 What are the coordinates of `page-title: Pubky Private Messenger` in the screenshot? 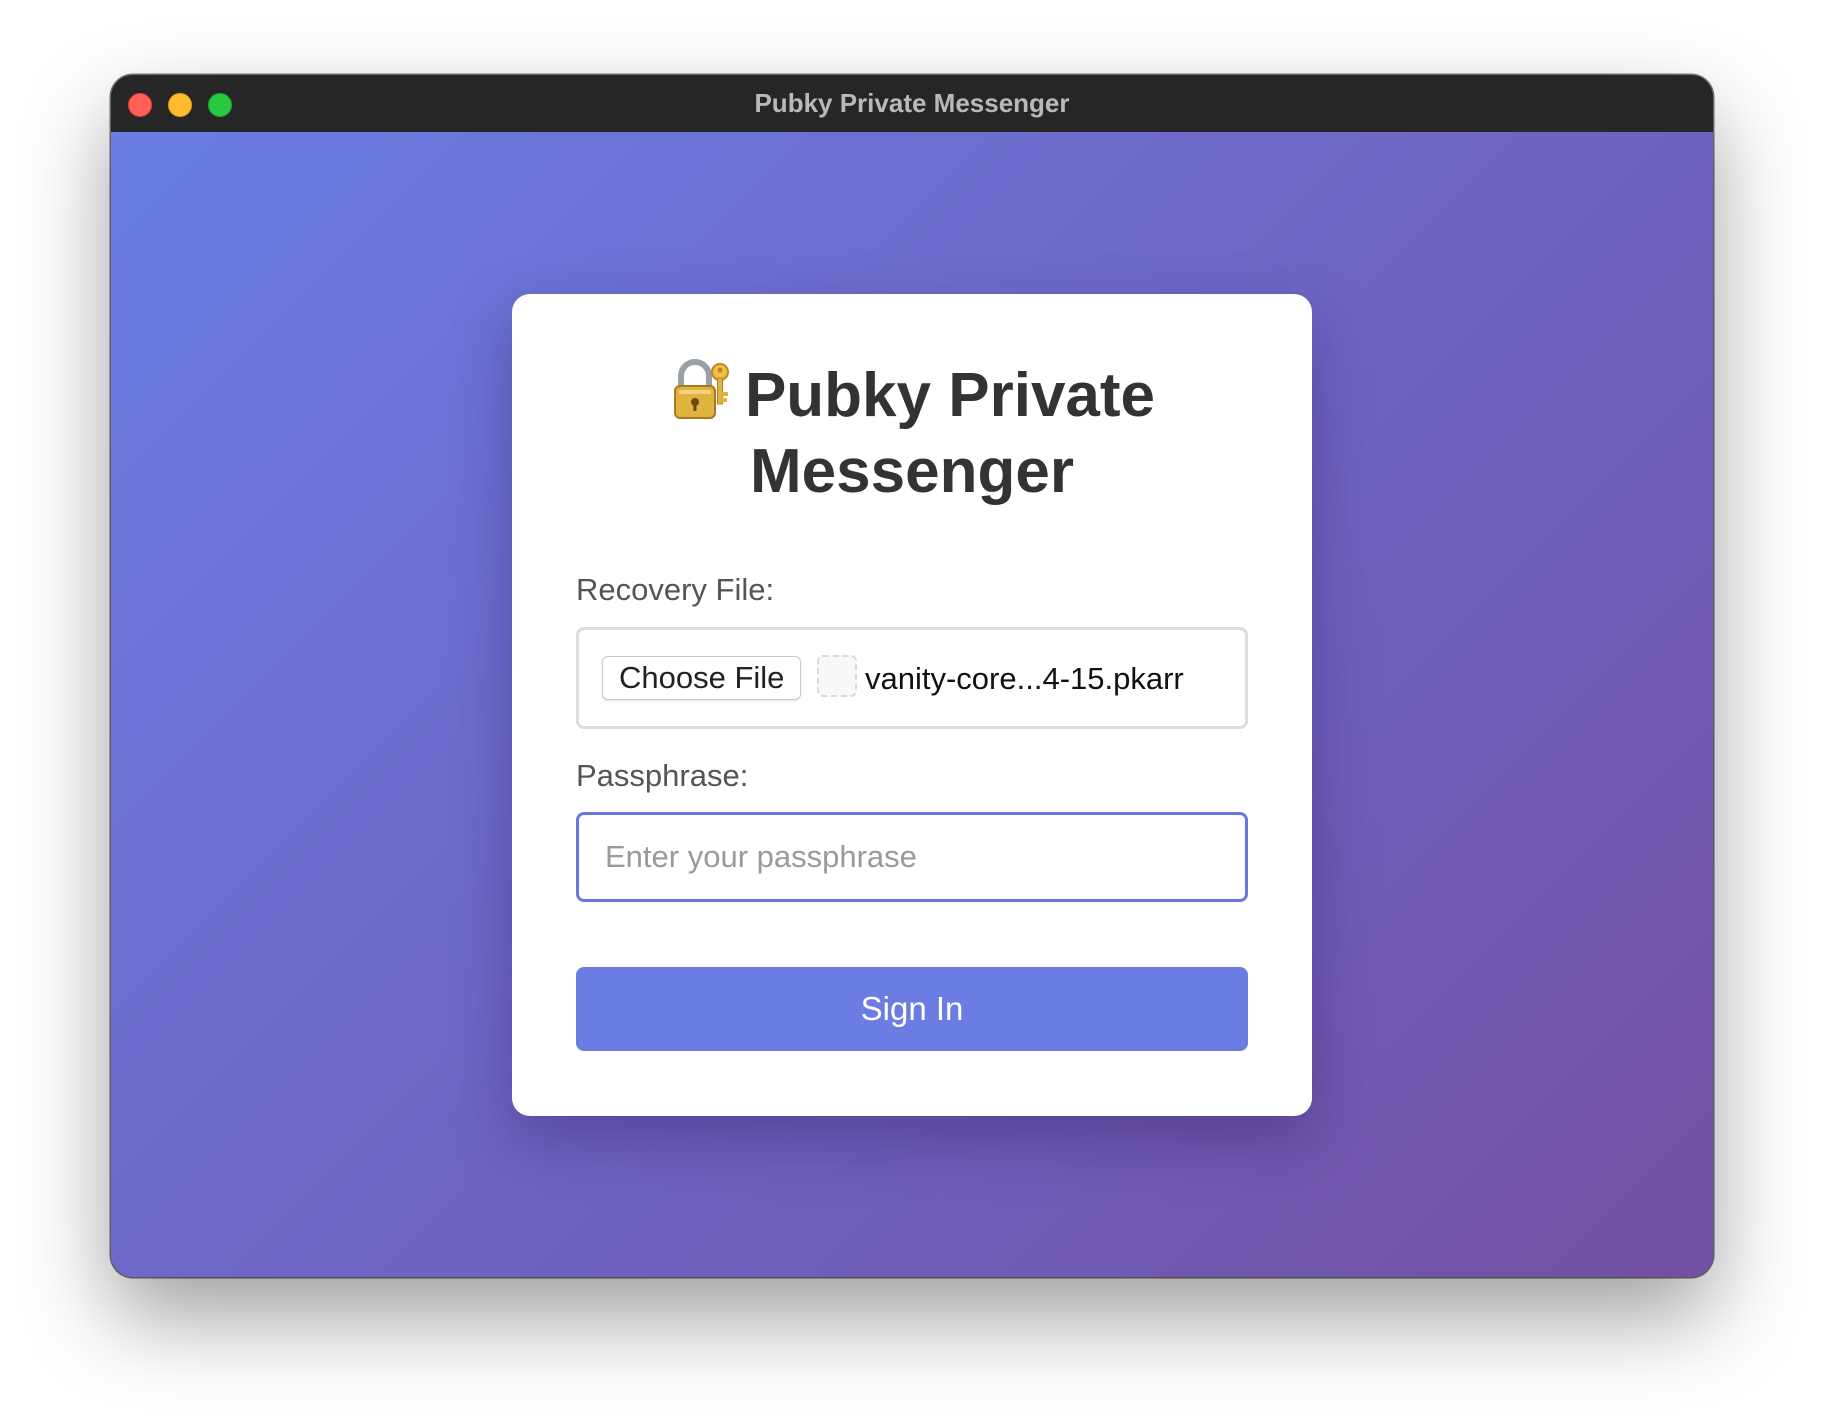 It's located at (912, 434).